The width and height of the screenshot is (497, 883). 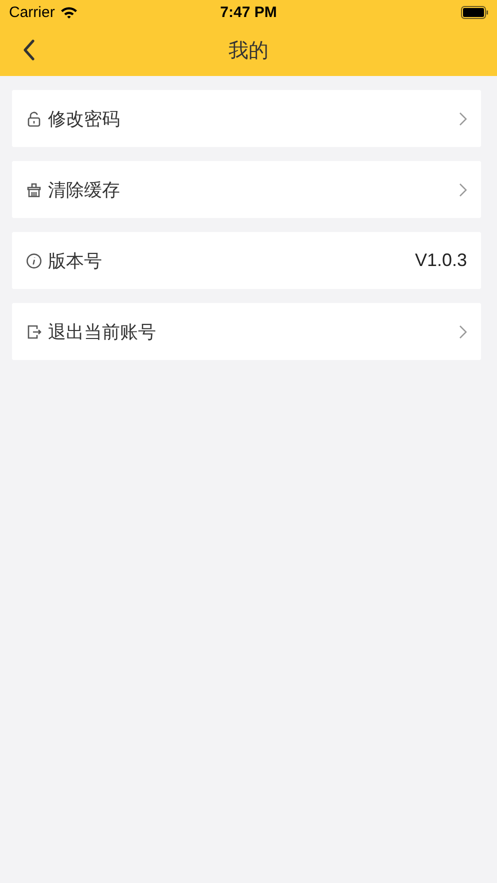 What do you see at coordinates (84, 190) in the screenshot?
I see `item-label: 清除缓存` at bounding box center [84, 190].